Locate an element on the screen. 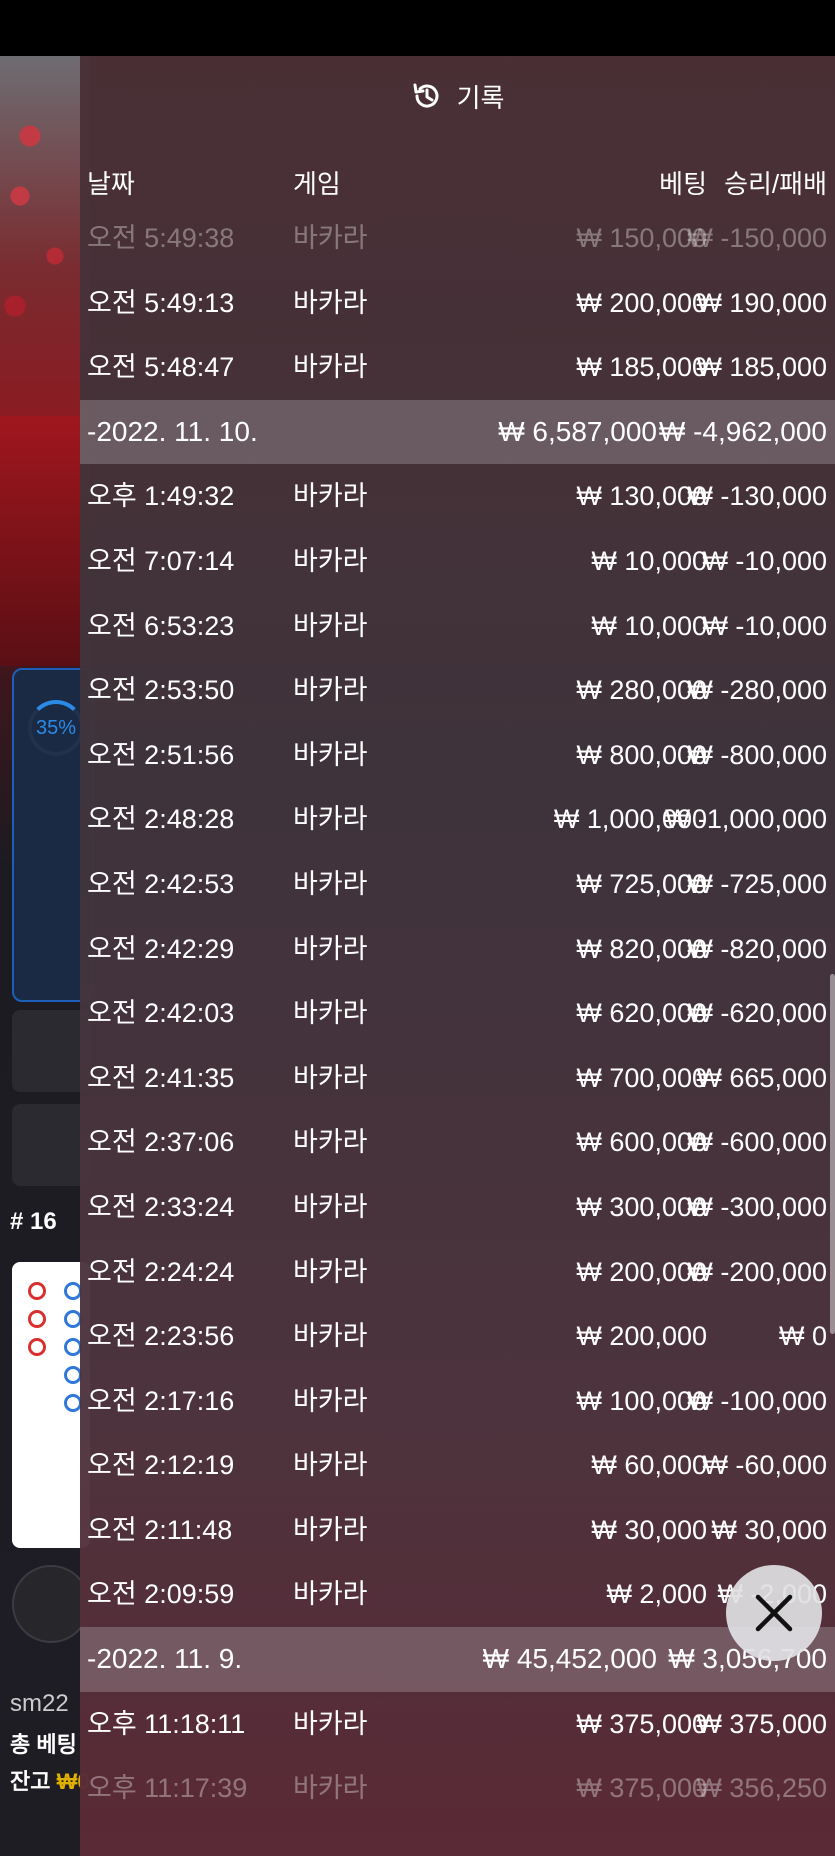 The height and width of the screenshot is (1856, 835). time-cell: 오전 5:49:38 is located at coordinates (161, 238).